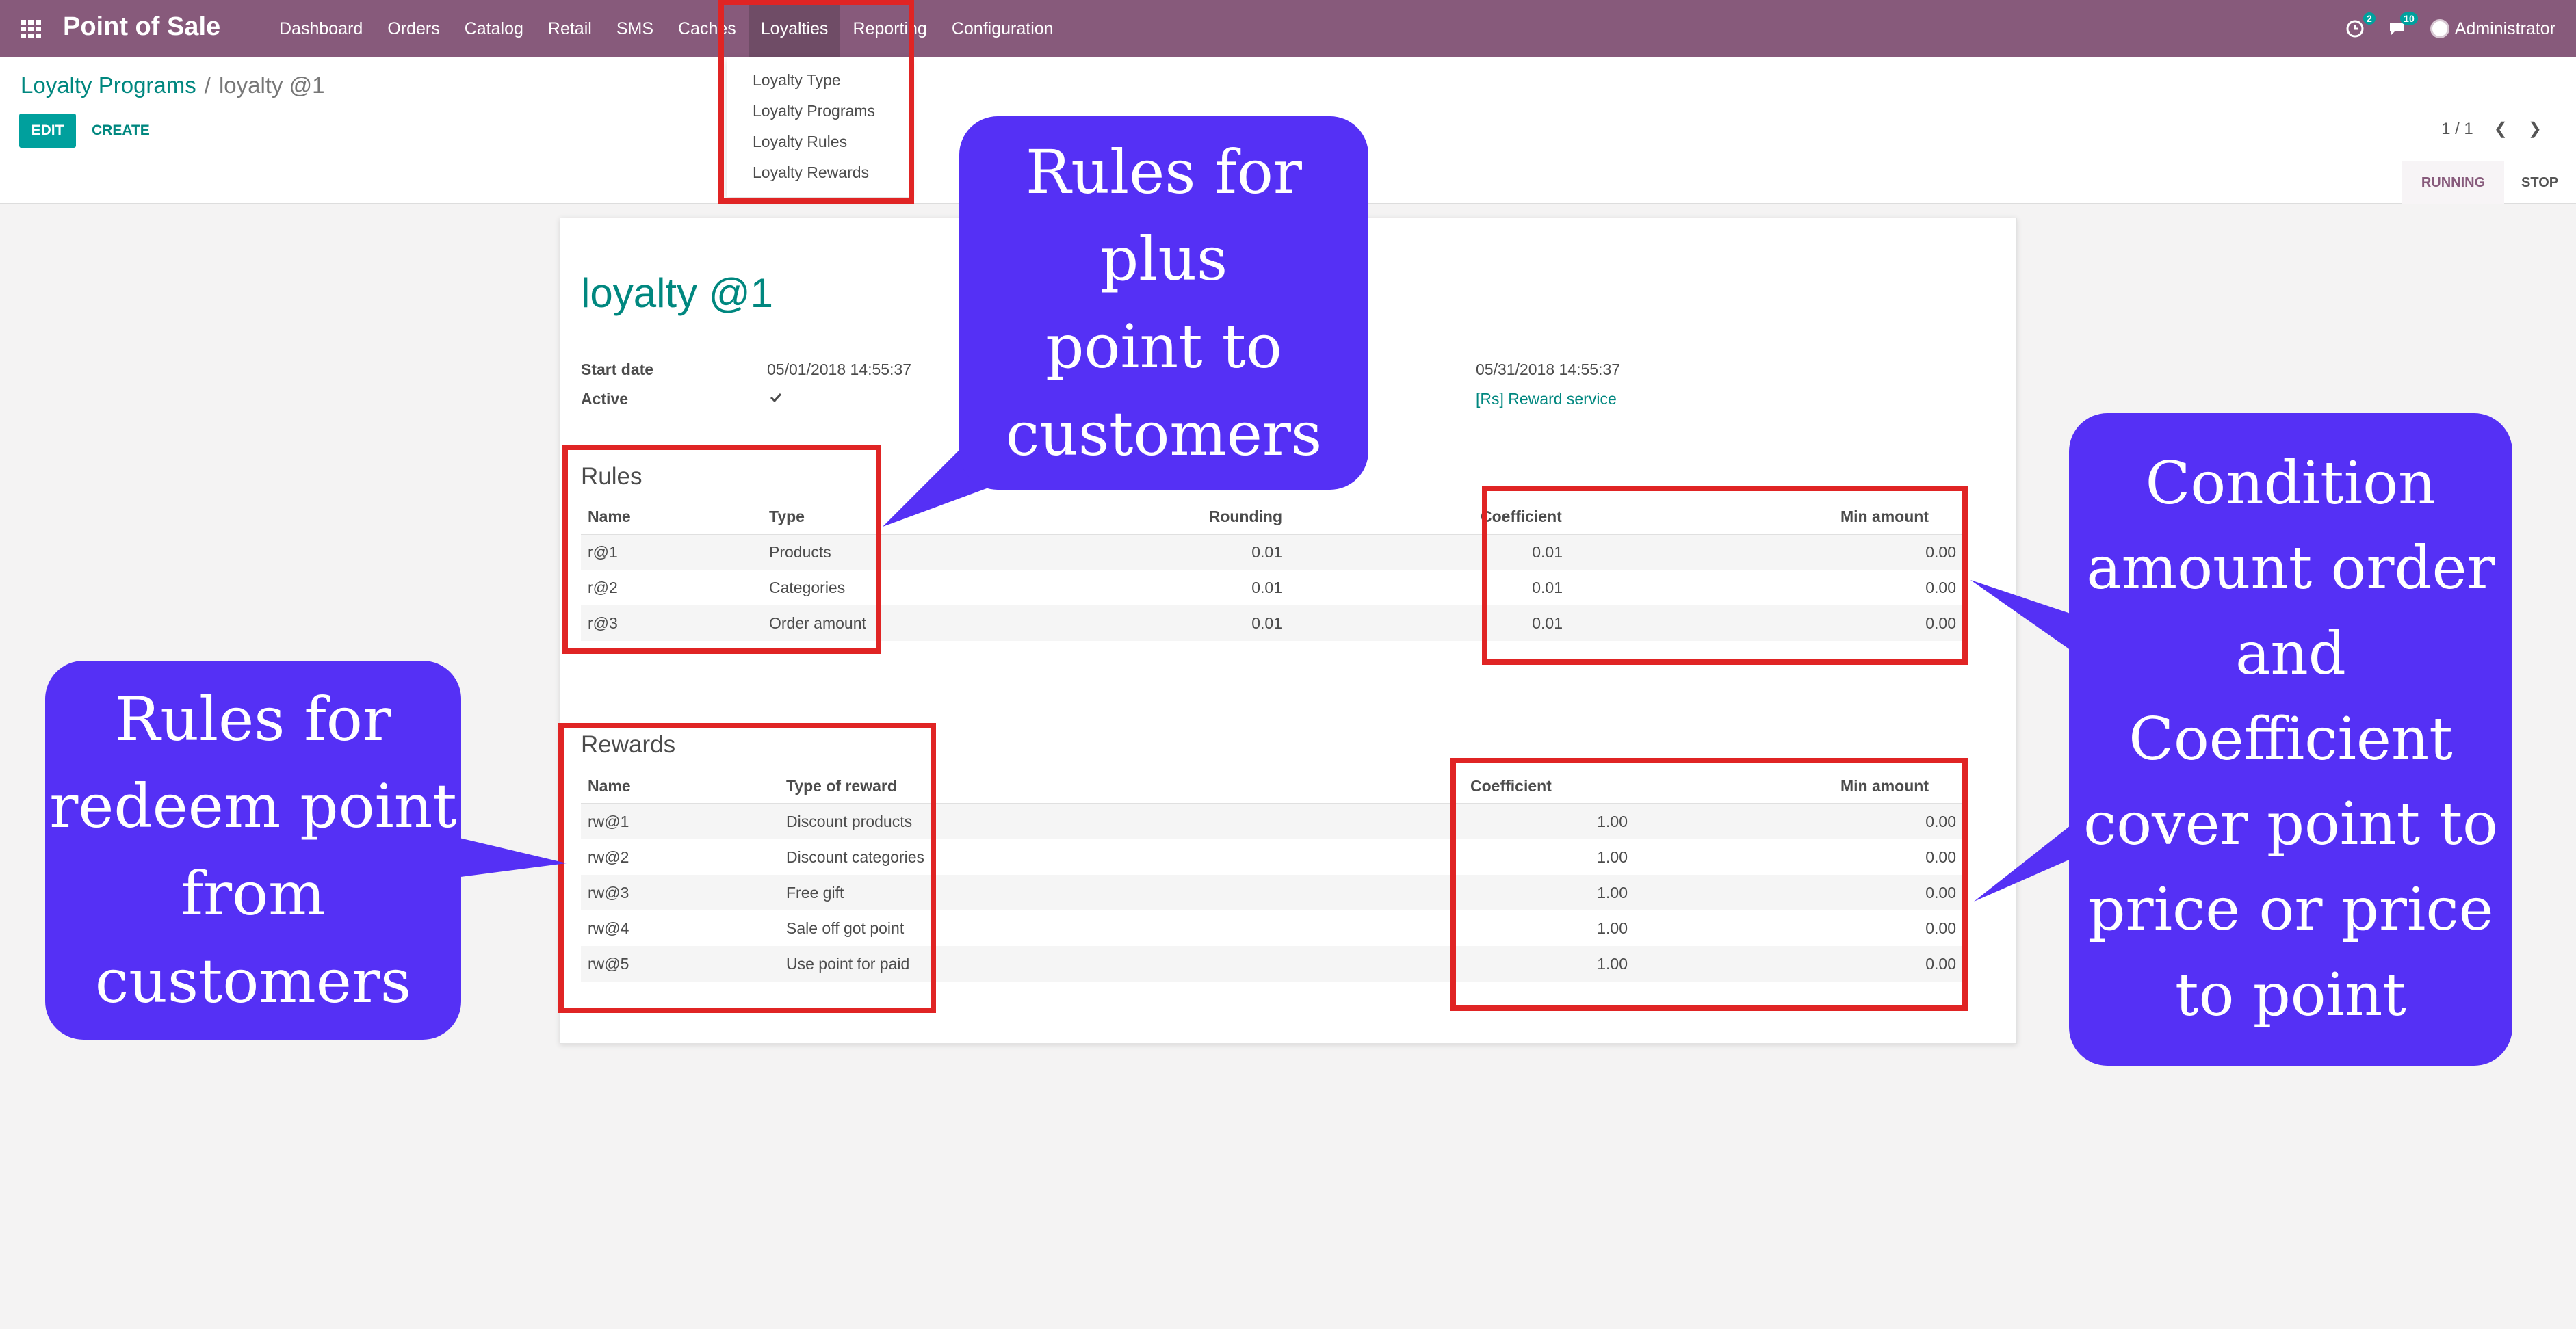  What do you see at coordinates (2290, 910) in the screenshot?
I see `callout-line: price or price` at bounding box center [2290, 910].